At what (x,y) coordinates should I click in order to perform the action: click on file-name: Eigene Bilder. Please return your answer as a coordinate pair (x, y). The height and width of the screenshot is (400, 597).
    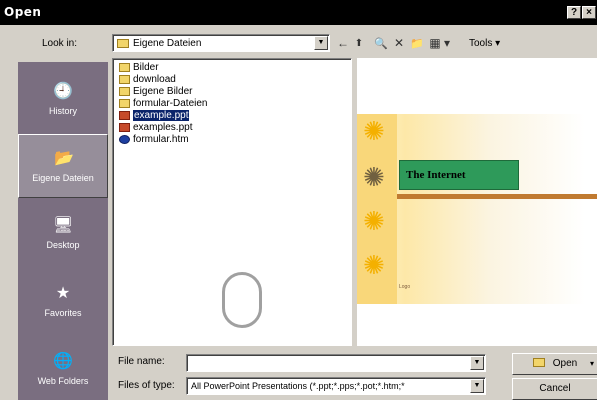
    Looking at the image, I should click on (163, 91).